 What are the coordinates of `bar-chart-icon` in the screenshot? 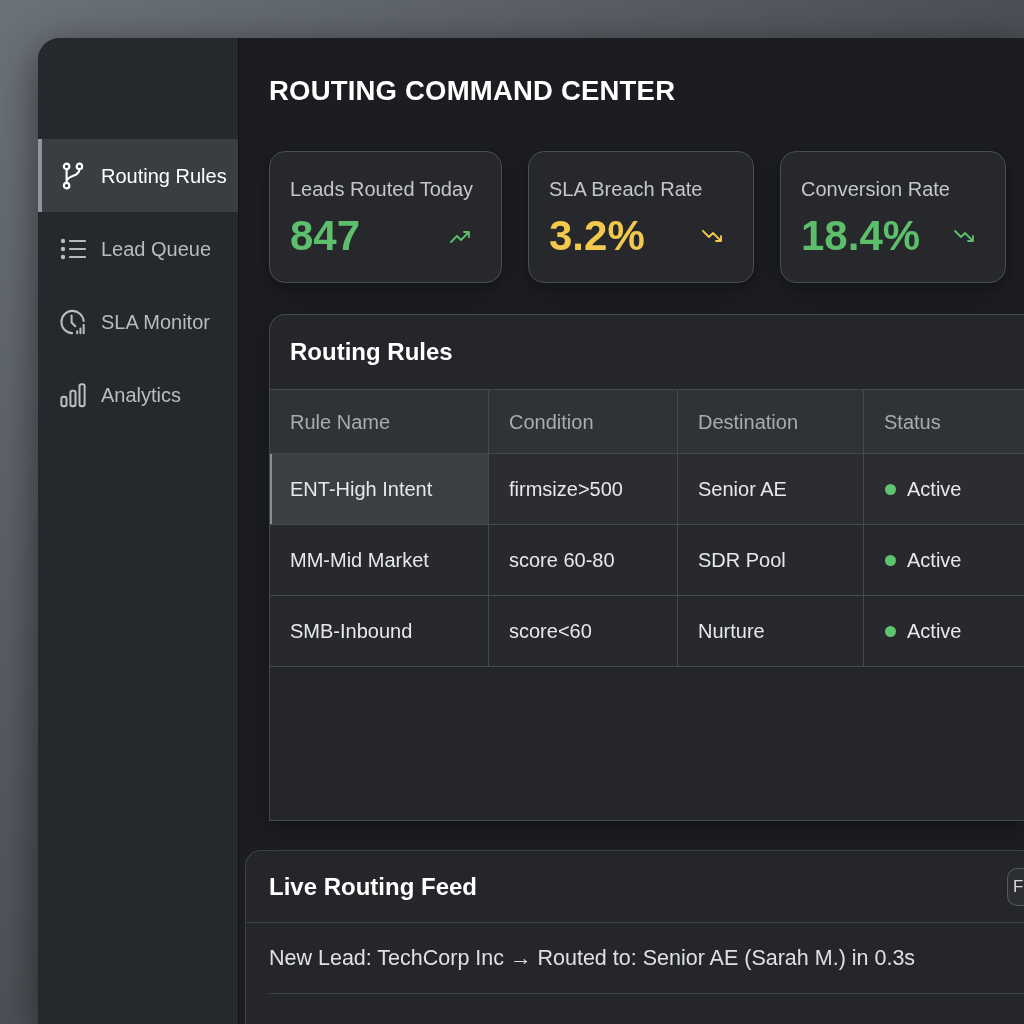 It's located at (73, 394).